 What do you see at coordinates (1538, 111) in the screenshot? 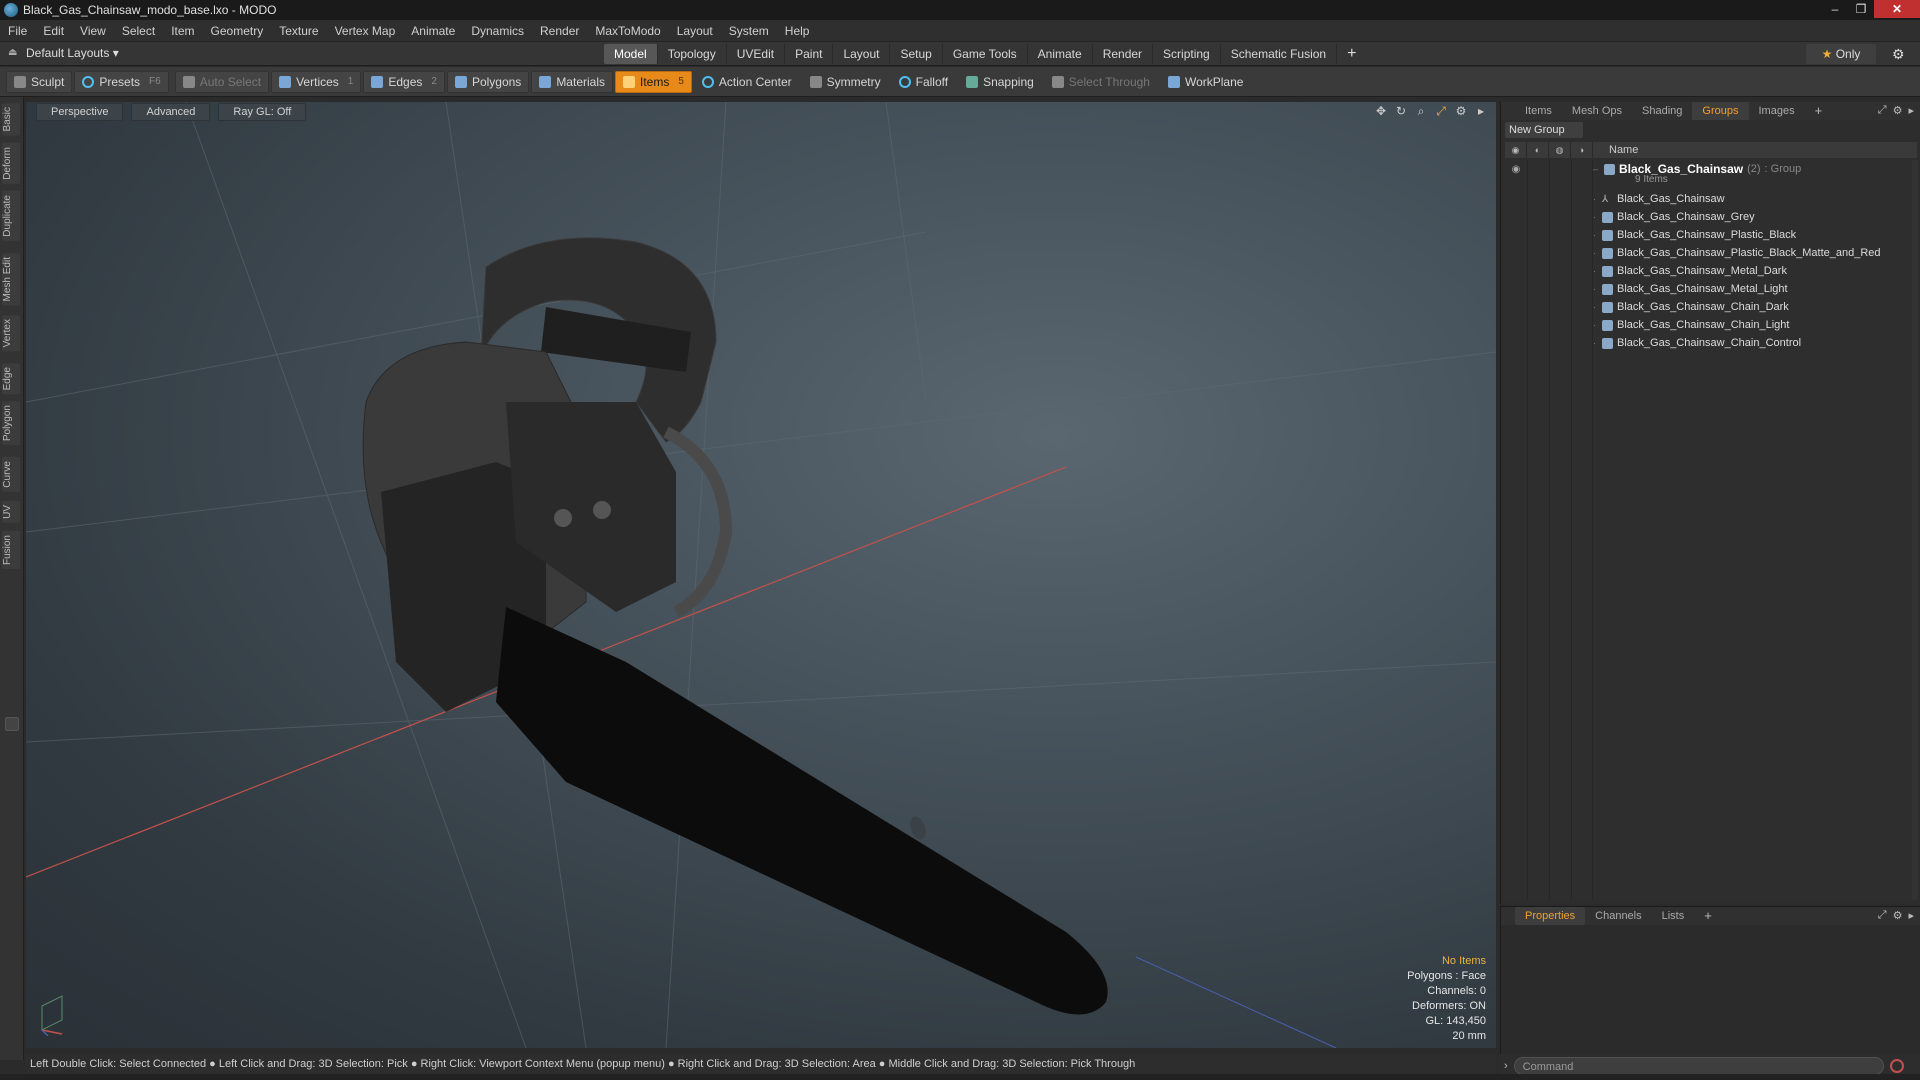
I see `tab-items: Items` at bounding box center [1538, 111].